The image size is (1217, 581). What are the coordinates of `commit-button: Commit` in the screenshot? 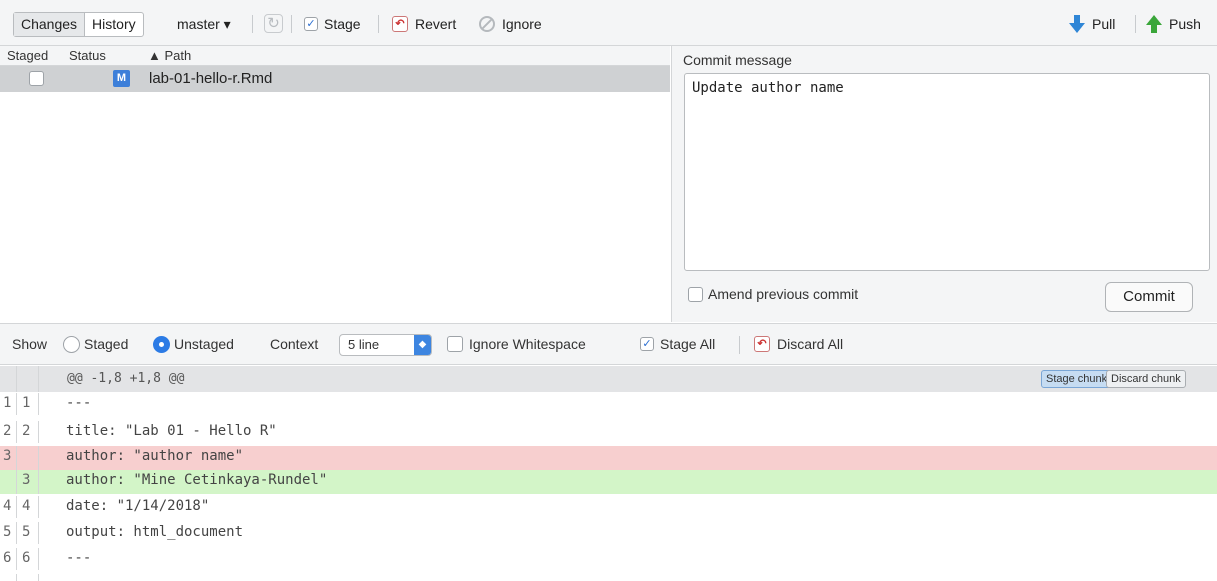 It's located at (1149, 297).